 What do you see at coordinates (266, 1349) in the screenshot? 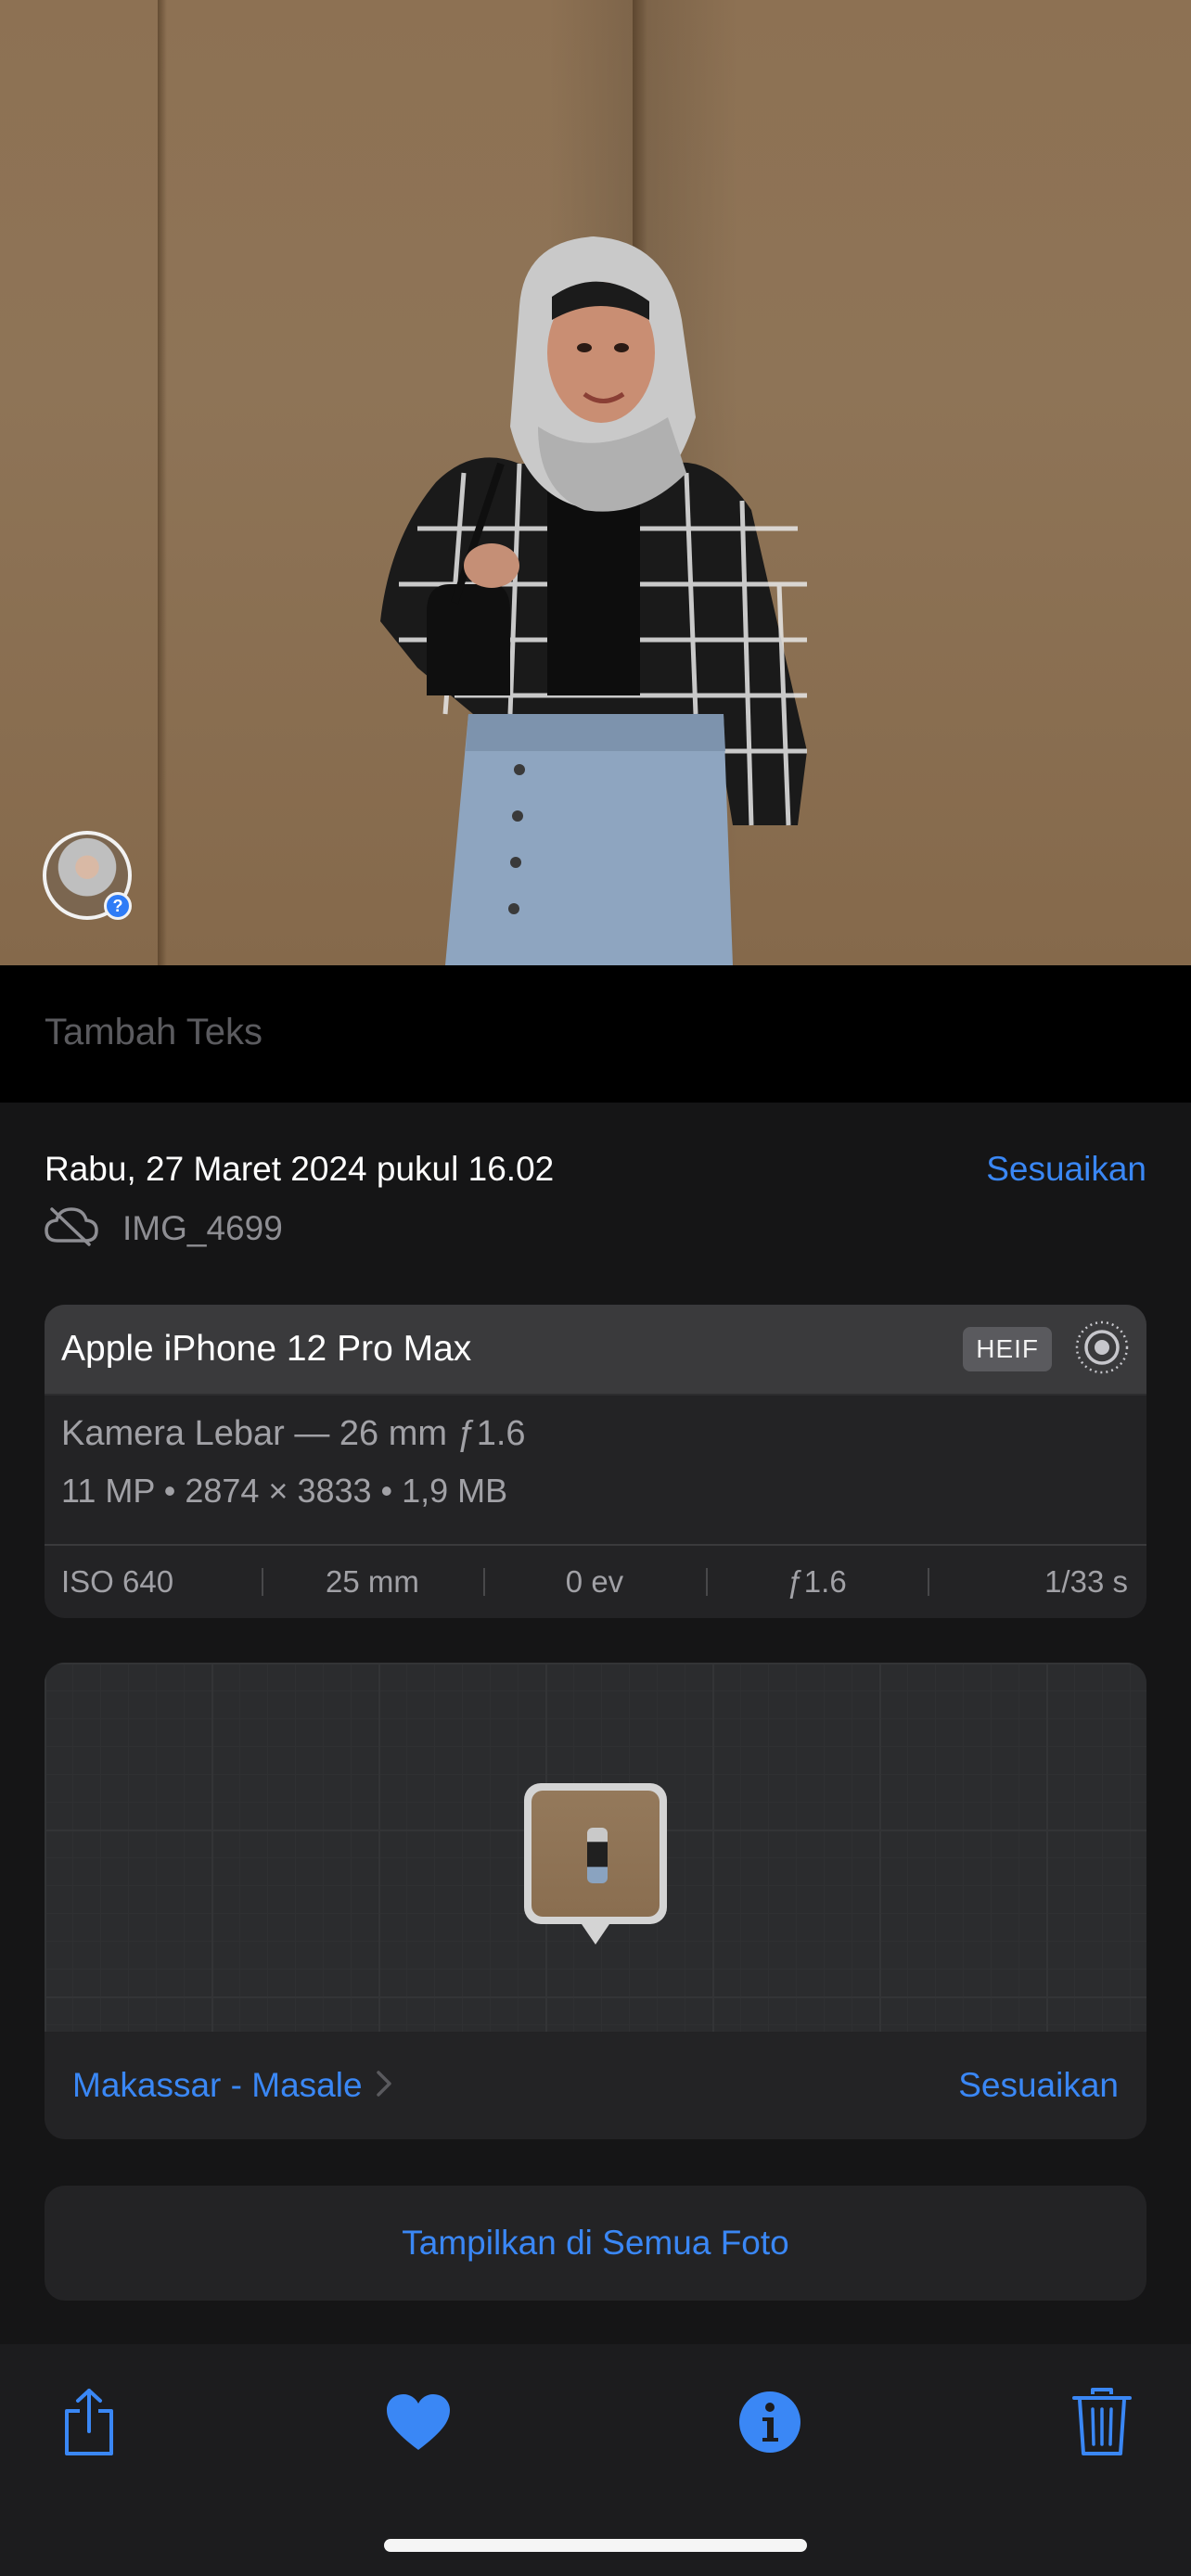
I see `camera-model: Apple iPhone 12 Pro Max` at bounding box center [266, 1349].